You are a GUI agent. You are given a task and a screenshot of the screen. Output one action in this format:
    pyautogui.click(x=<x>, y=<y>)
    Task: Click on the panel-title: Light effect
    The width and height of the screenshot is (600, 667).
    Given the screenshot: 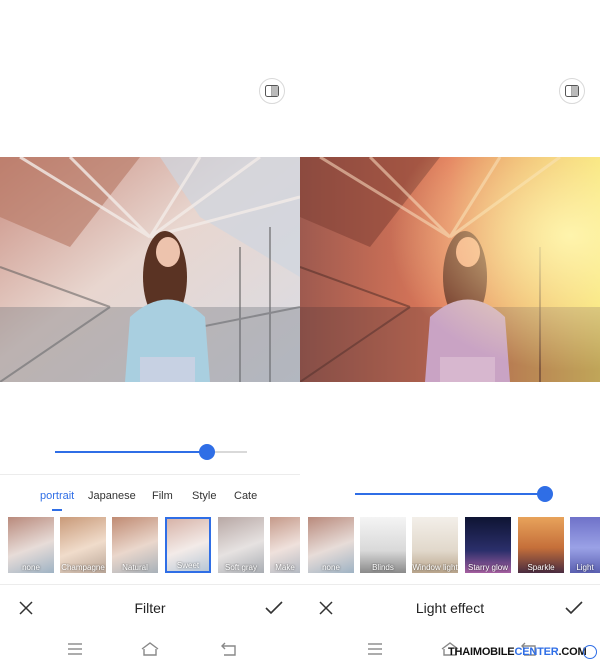 What is the action you would take?
    pyautogui.click(x=450, y=608)
    